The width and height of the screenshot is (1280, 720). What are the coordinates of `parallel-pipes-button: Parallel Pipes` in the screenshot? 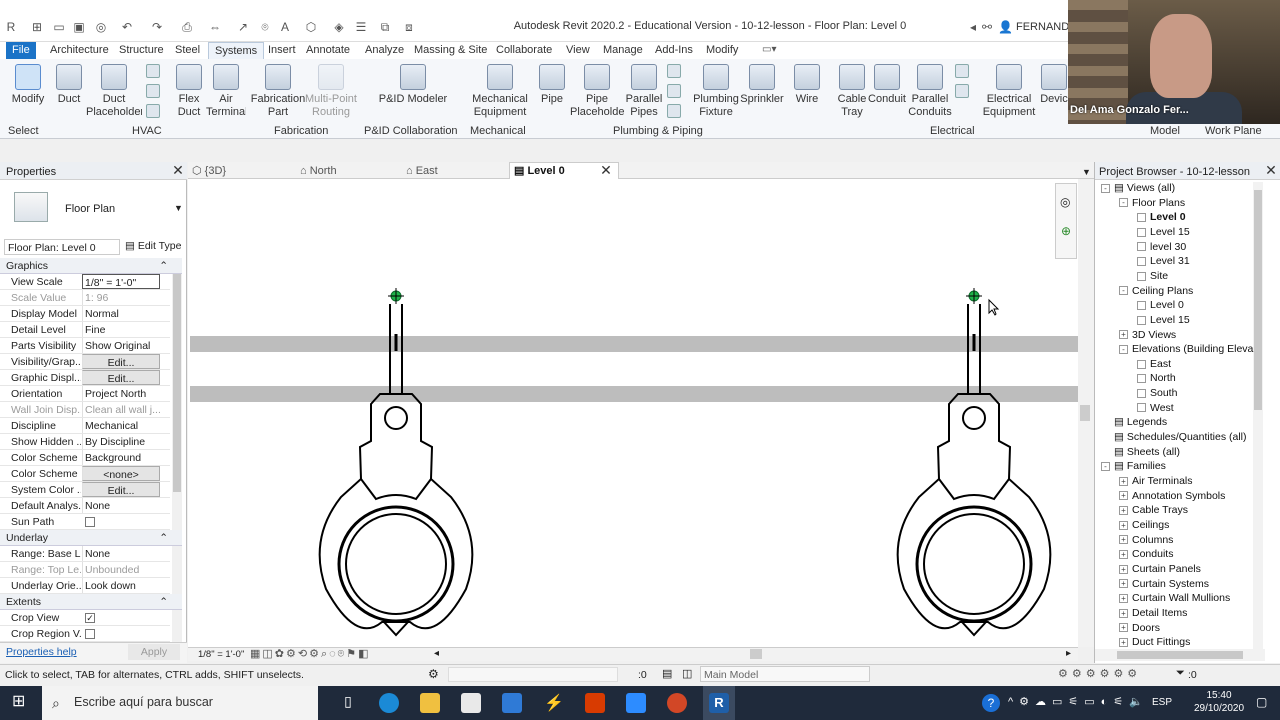 It's located at (644, 91).